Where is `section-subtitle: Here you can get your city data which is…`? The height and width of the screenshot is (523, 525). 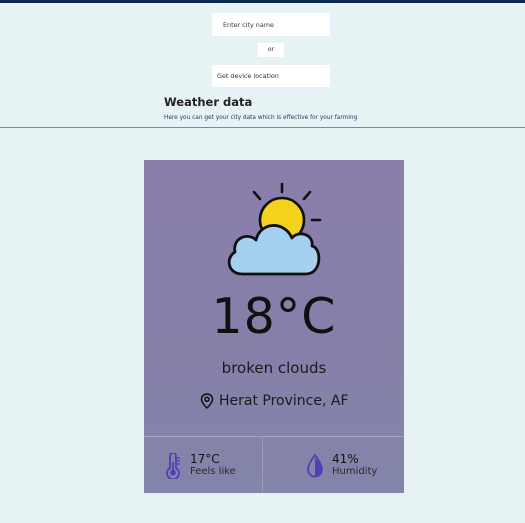
section-subtitle: Here you can get your city data which is… is located at coordinates (261, 118).